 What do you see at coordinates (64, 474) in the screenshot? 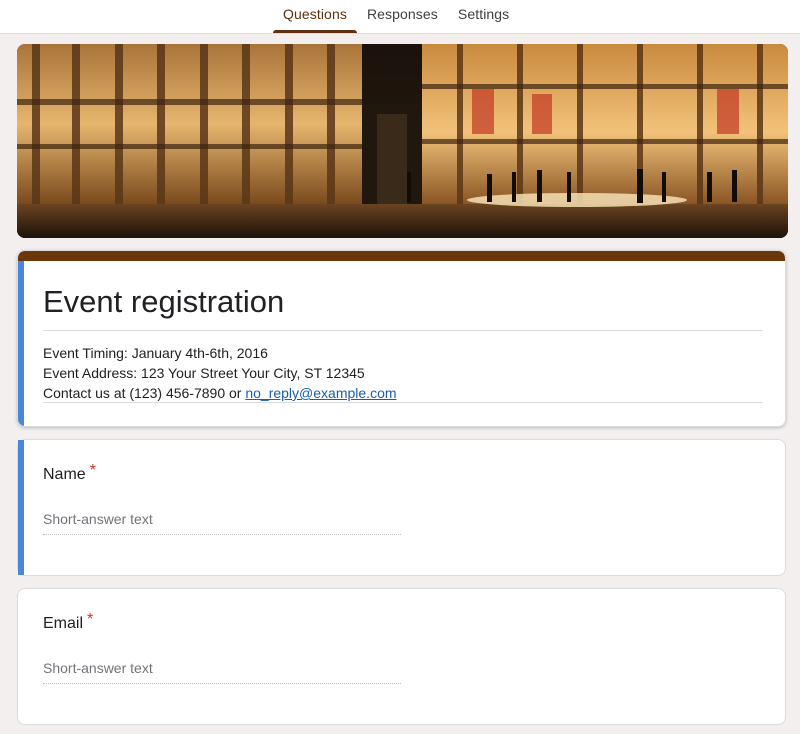
I see `question-title: Name` at bounding box center [64, 474].